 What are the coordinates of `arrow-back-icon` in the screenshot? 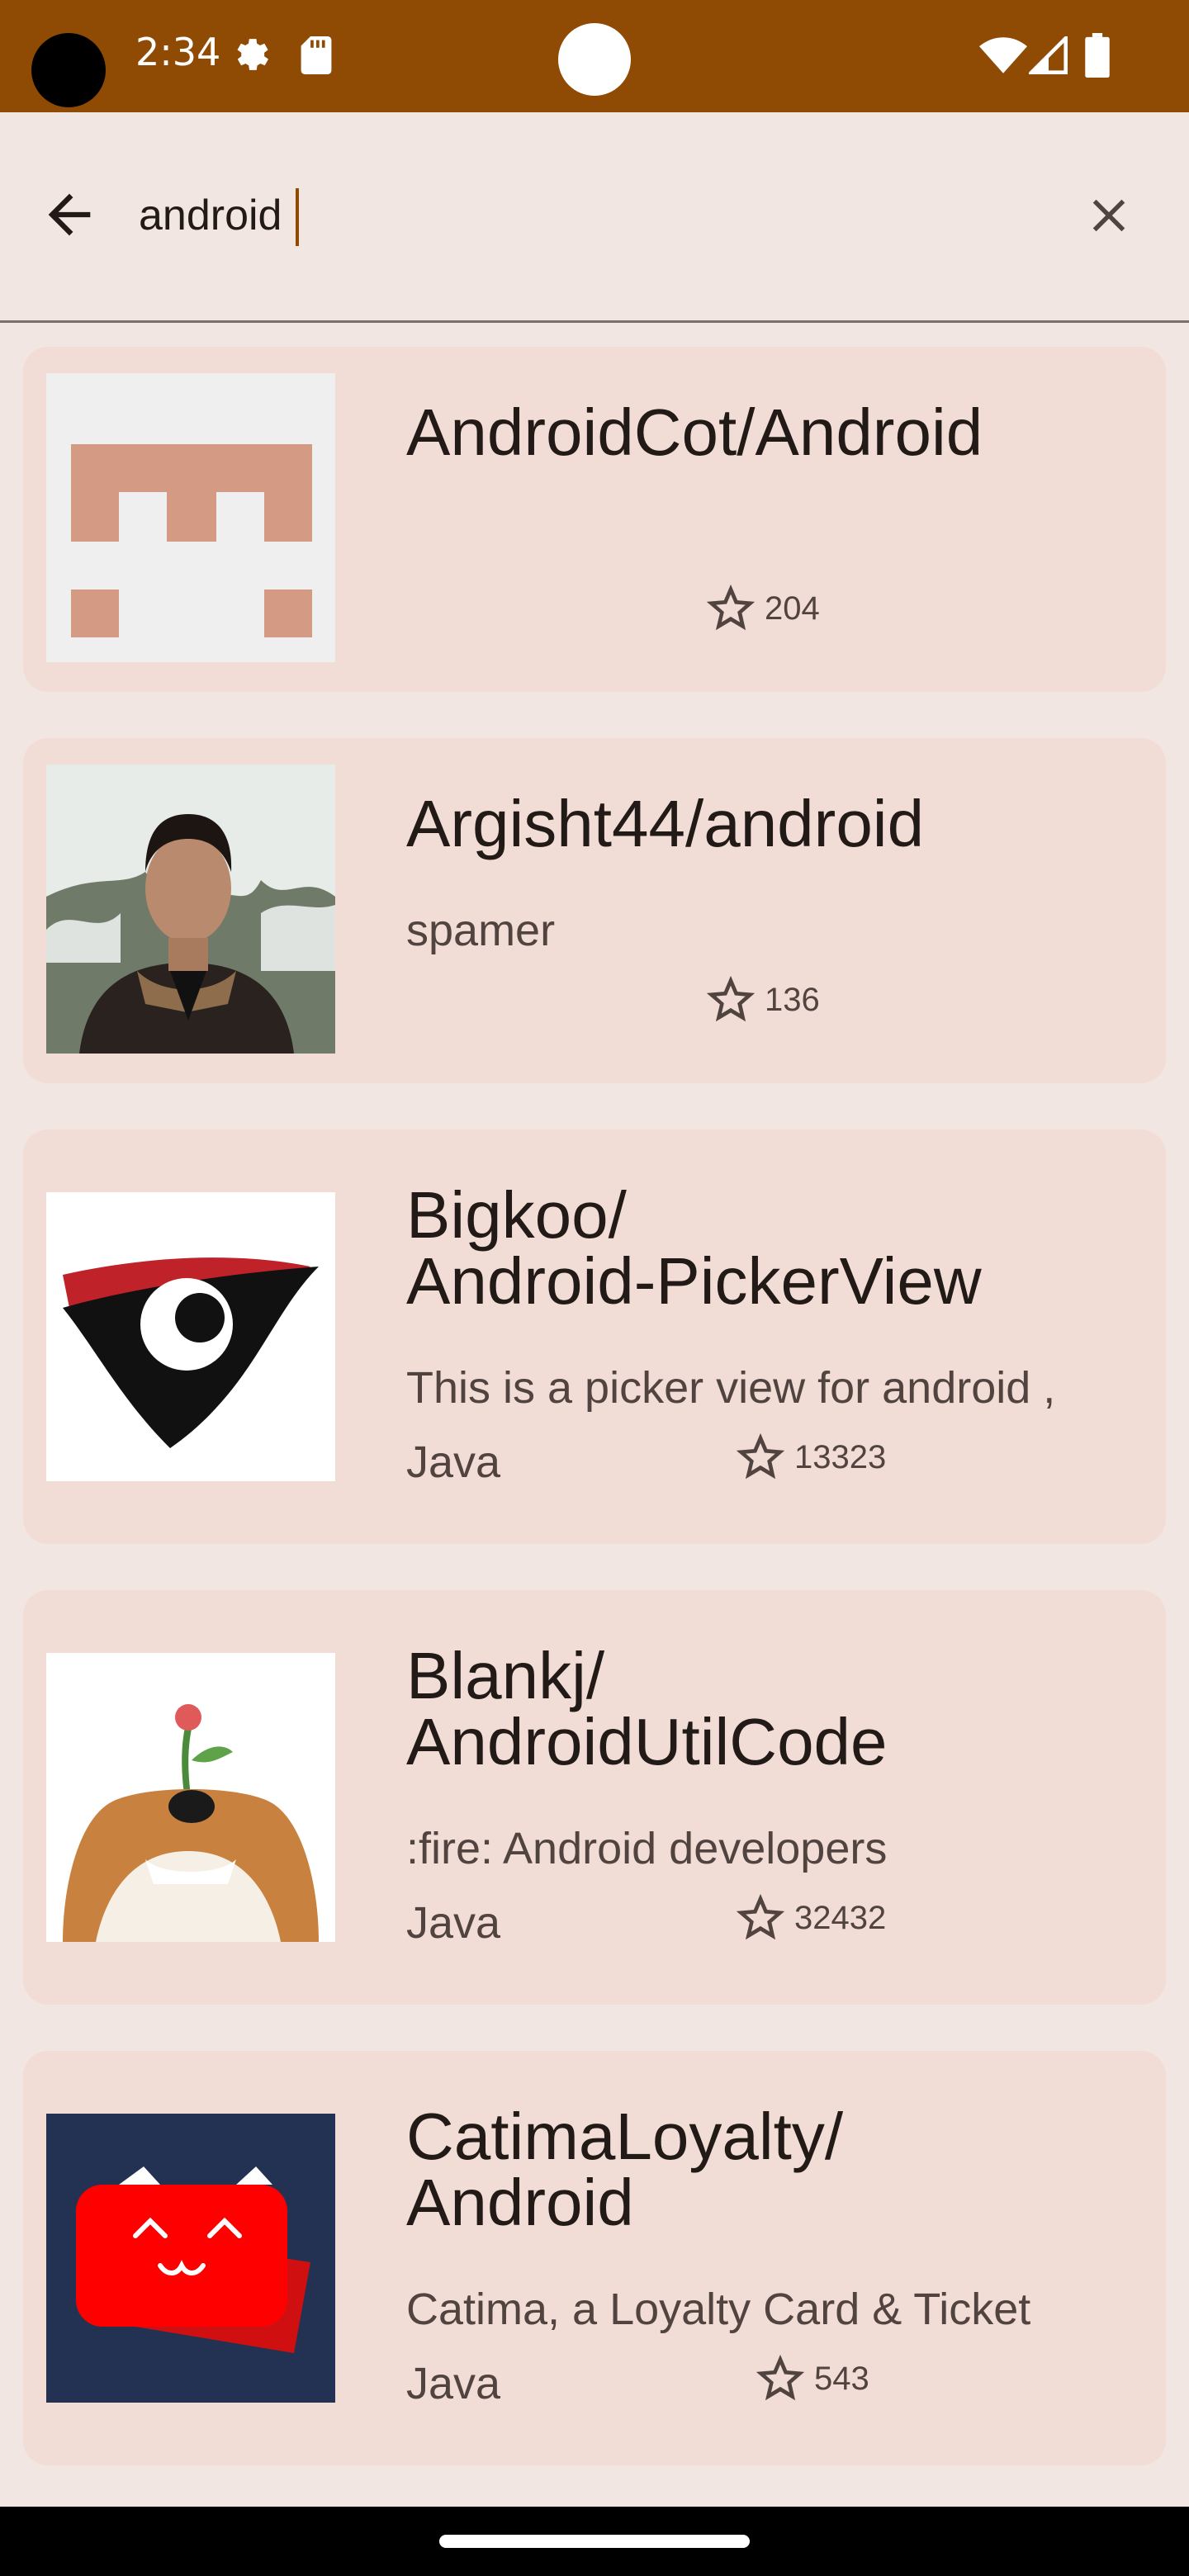 It's located at (69, 214).